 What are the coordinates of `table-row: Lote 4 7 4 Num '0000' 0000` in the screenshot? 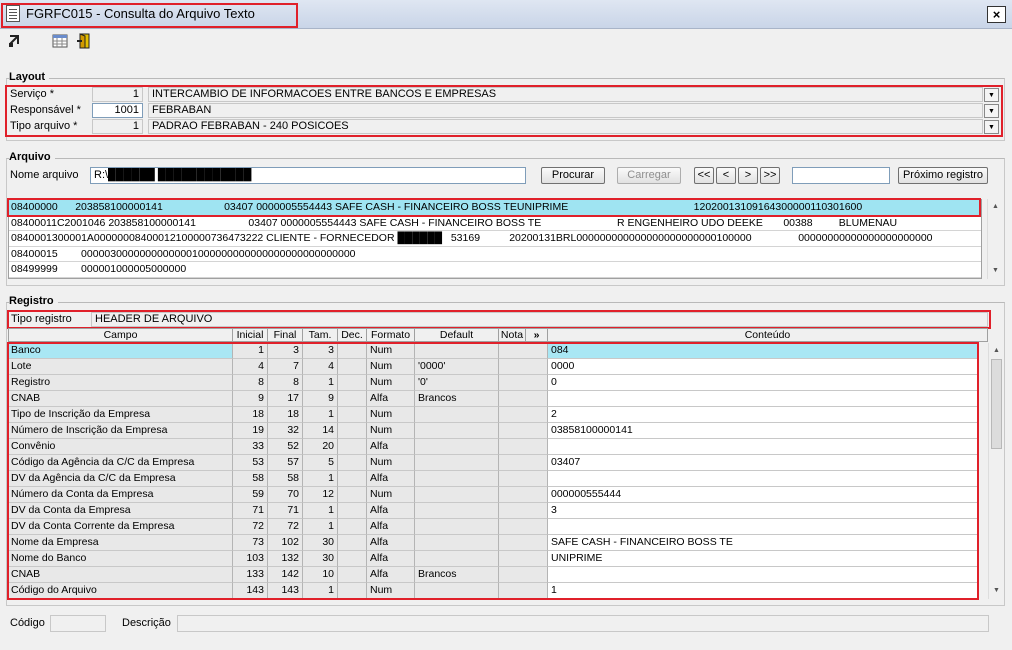 It's located at (493, 367).